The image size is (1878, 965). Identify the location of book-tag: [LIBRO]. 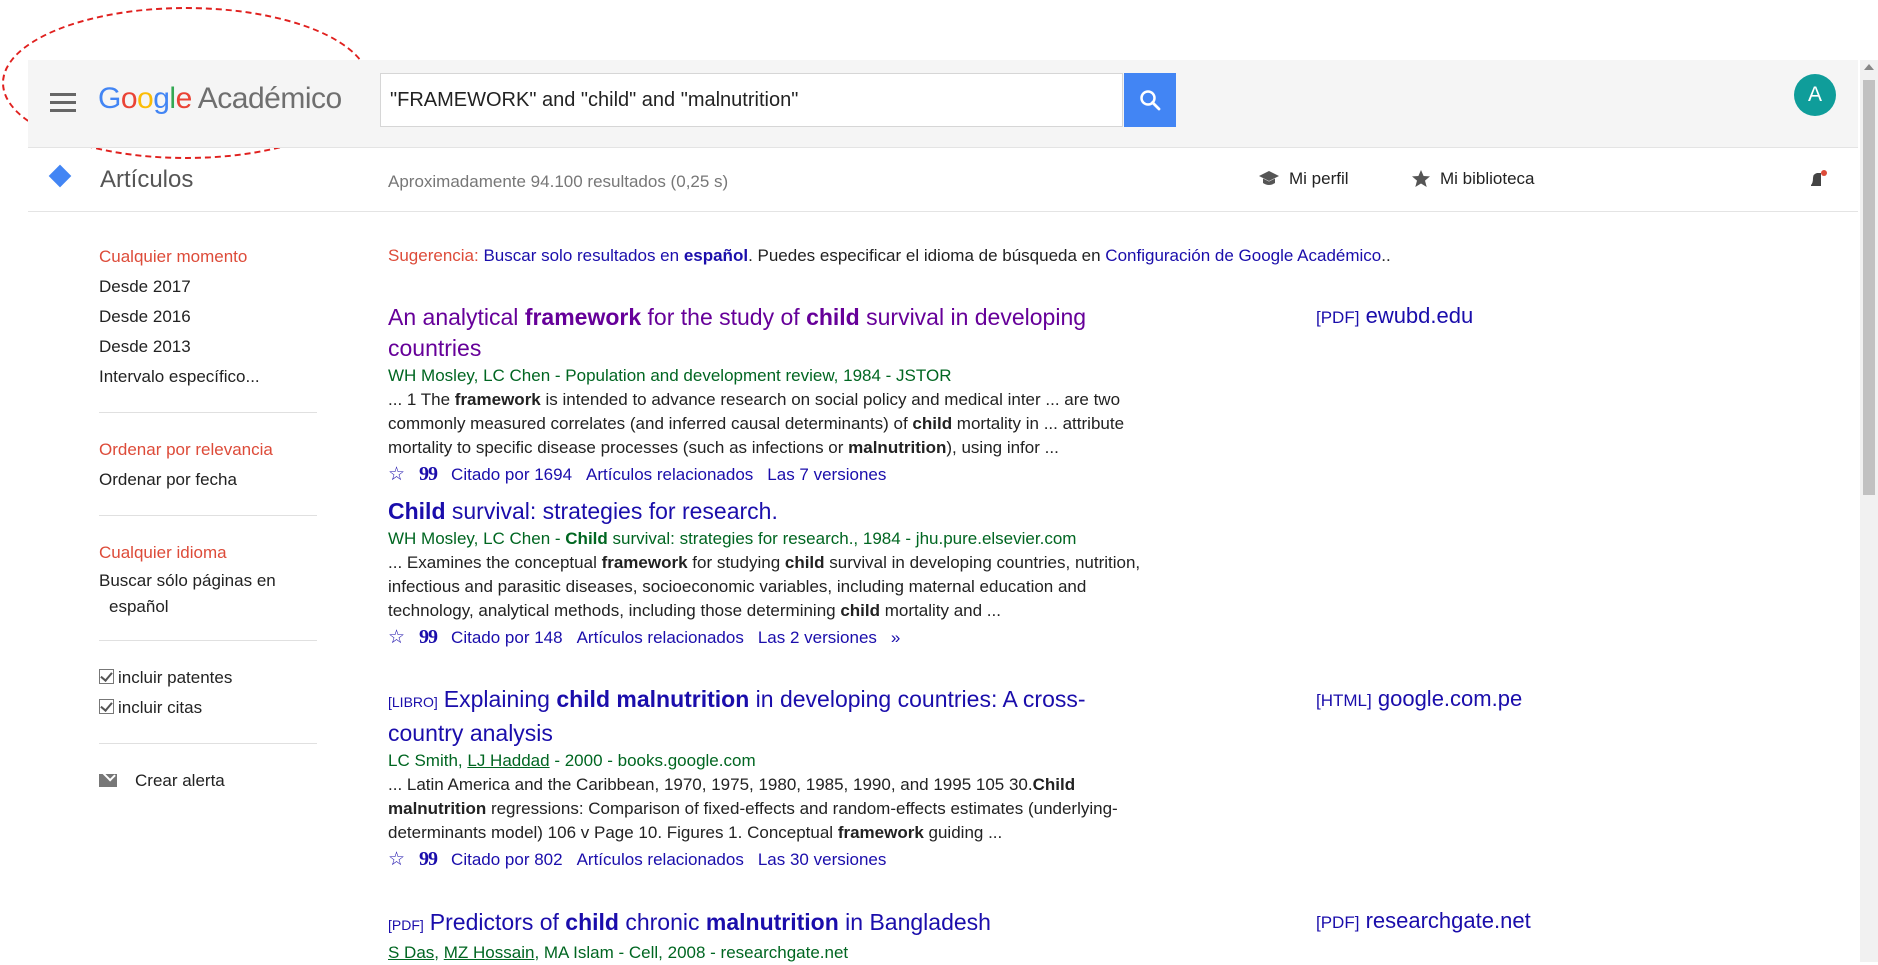
(413, 702).